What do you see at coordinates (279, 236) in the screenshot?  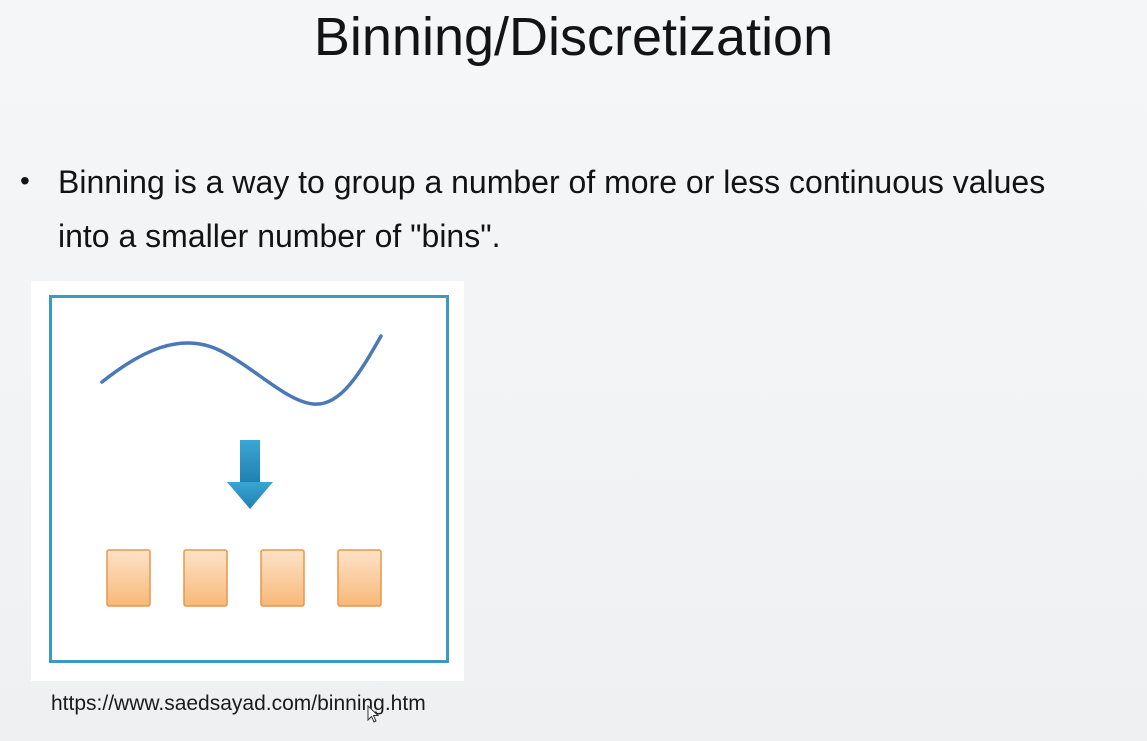 I see `bullet-text-line-2: into a smaller number of "bins".` at bounding box center [279, 236].